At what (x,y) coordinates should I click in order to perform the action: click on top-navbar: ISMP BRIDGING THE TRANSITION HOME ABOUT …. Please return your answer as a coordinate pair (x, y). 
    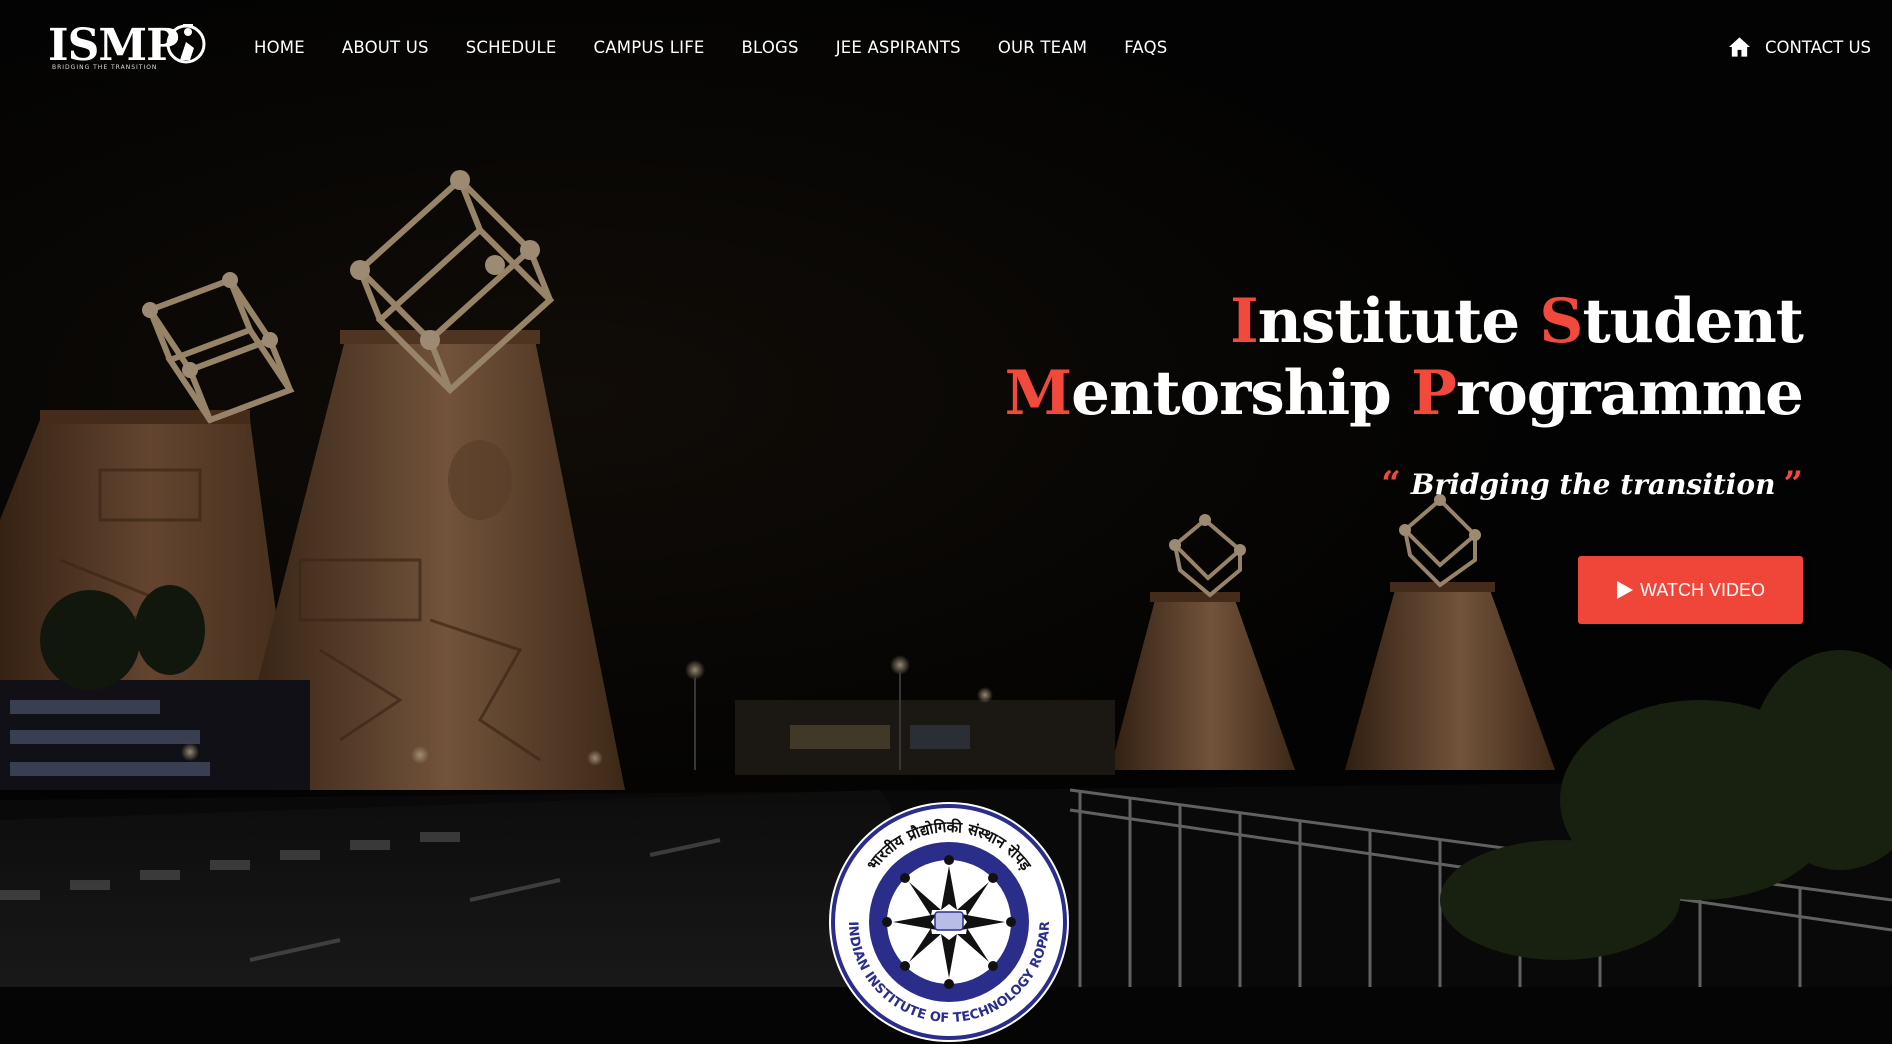
    Looking at the image, I should click on (946, 50).